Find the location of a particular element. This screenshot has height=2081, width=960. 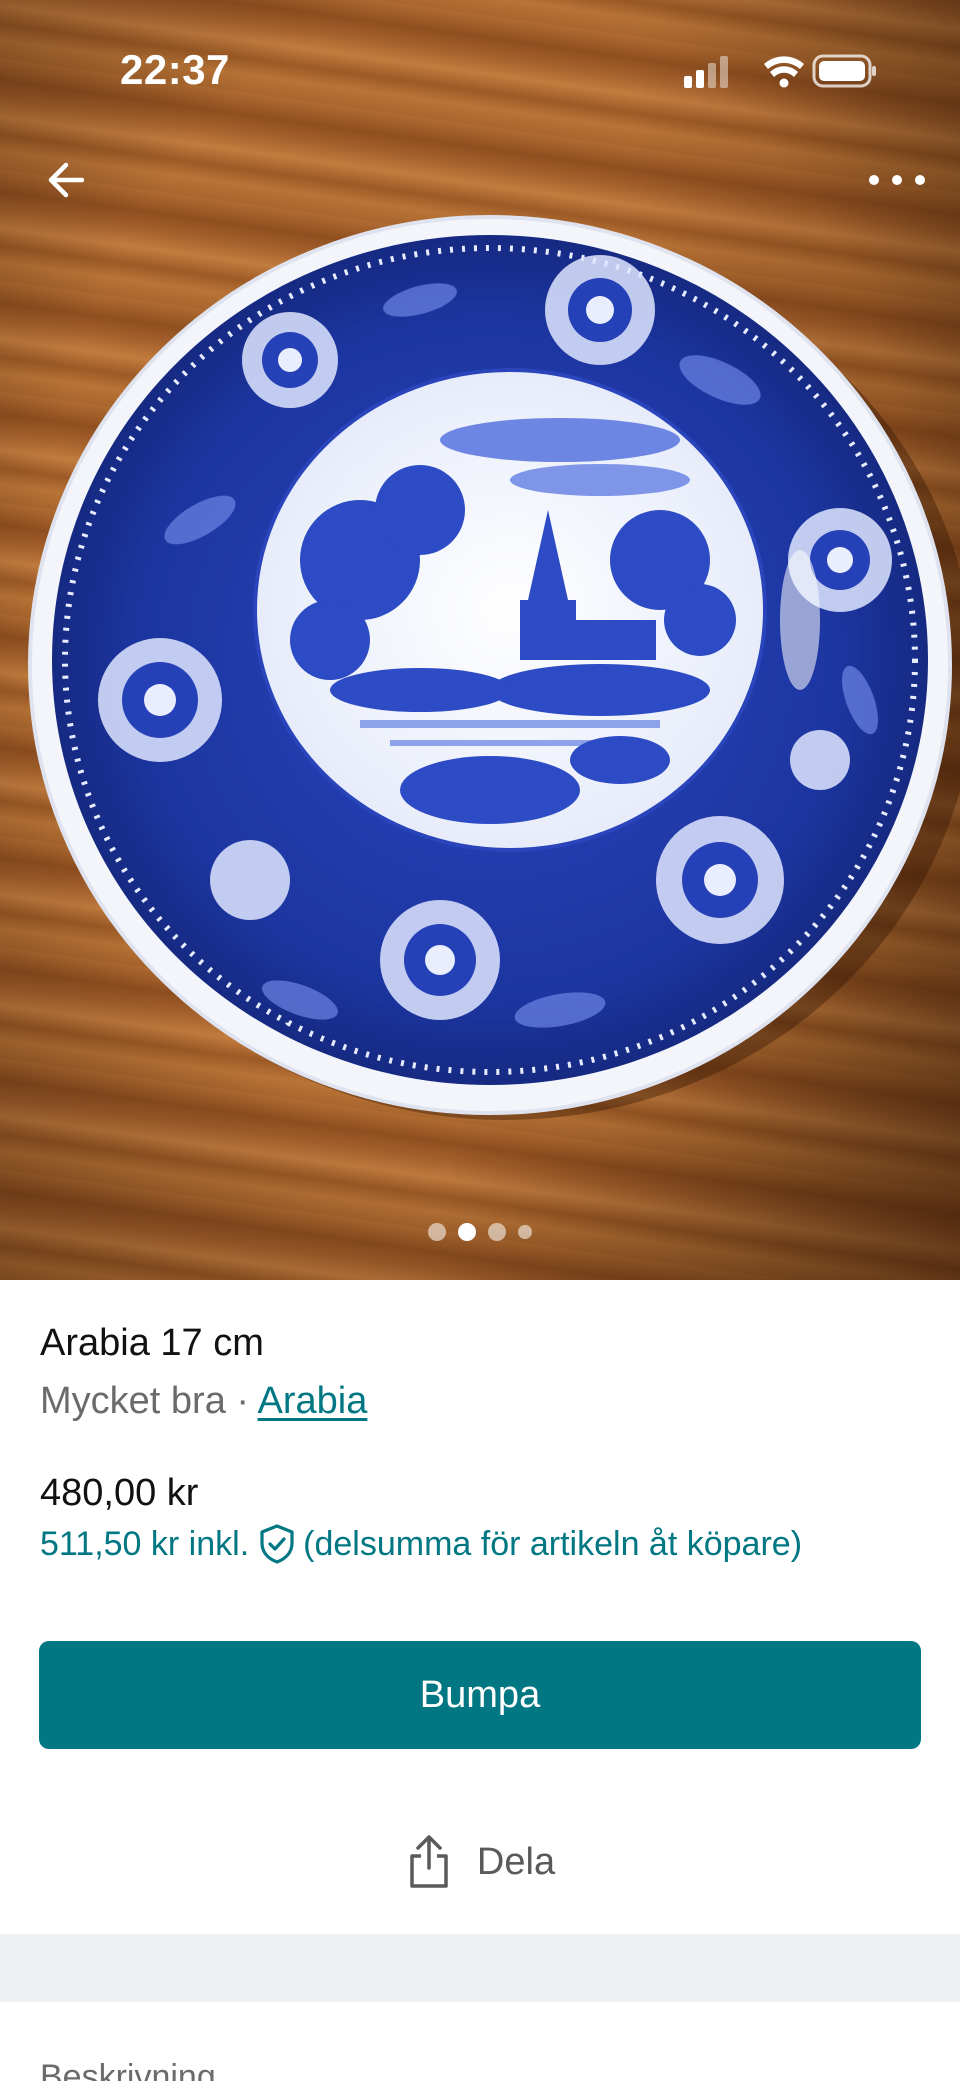

status-time: 22:37 is located at coordinates (175, 69).